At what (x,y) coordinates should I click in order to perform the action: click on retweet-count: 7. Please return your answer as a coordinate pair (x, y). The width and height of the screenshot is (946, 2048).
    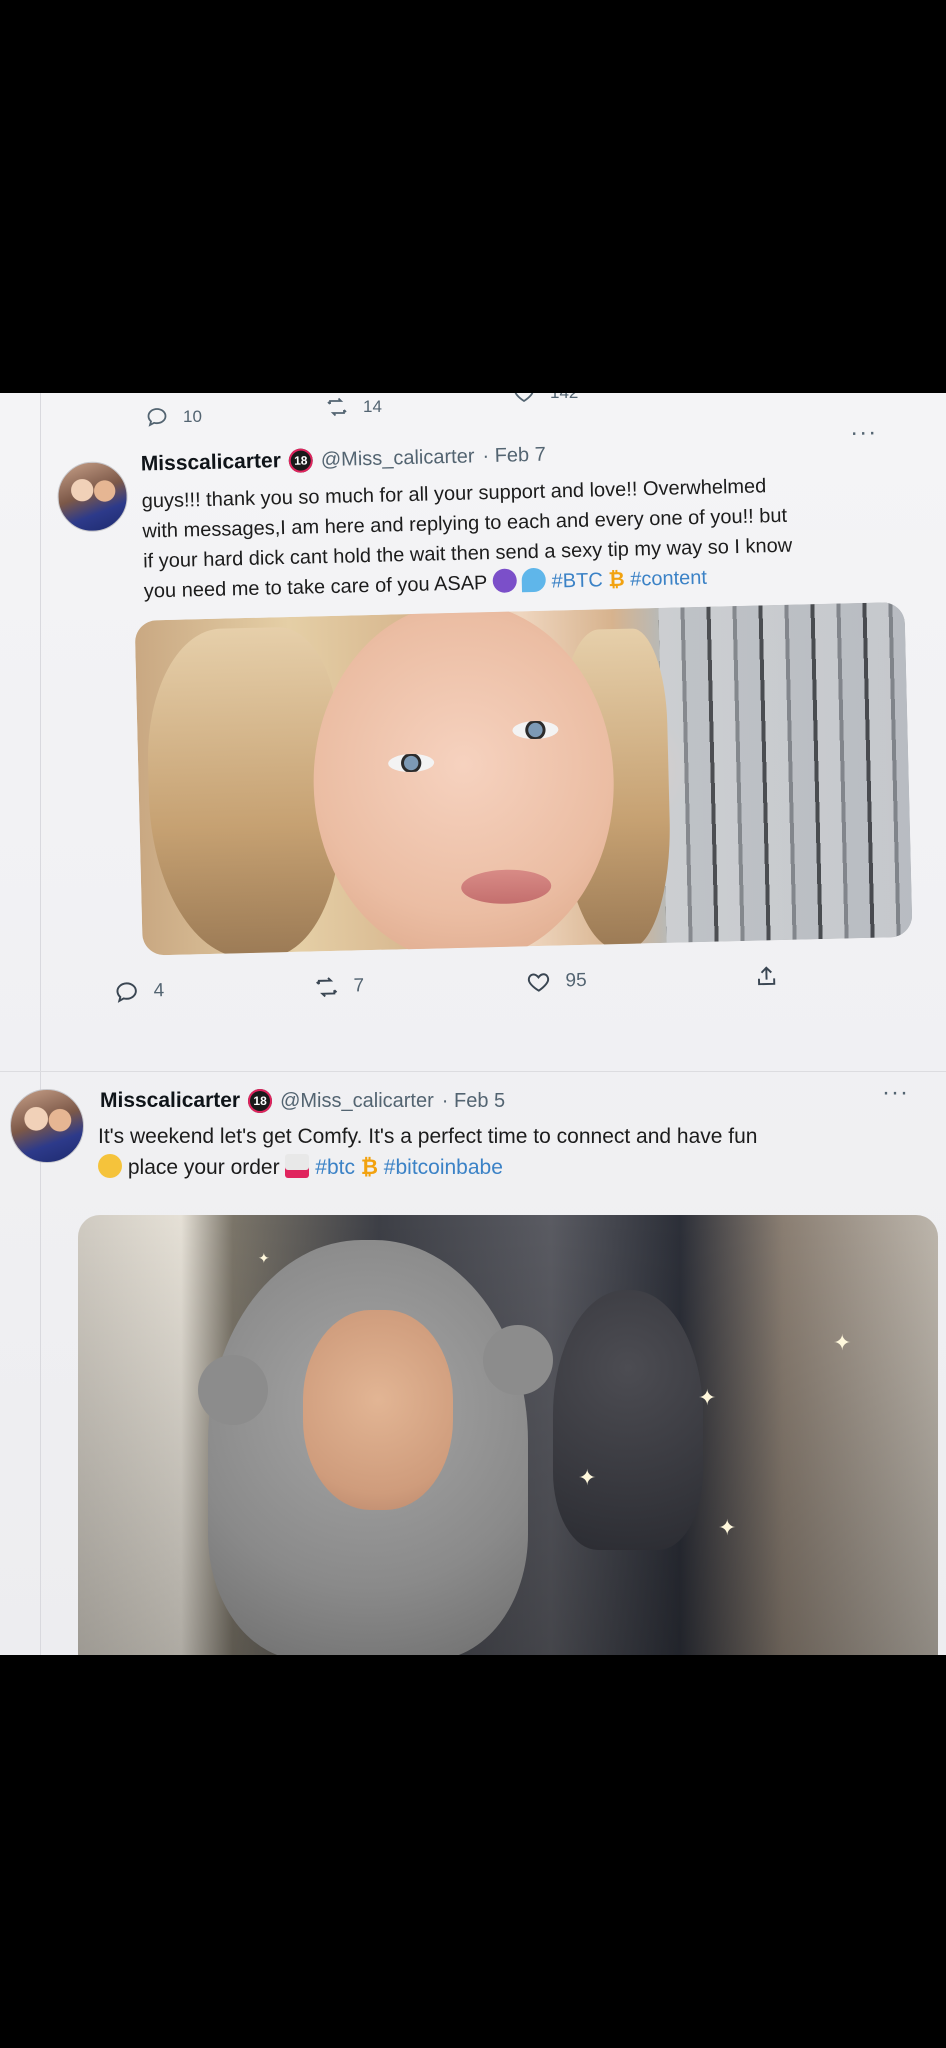
    Looking at the image, I should click on (359, 986).